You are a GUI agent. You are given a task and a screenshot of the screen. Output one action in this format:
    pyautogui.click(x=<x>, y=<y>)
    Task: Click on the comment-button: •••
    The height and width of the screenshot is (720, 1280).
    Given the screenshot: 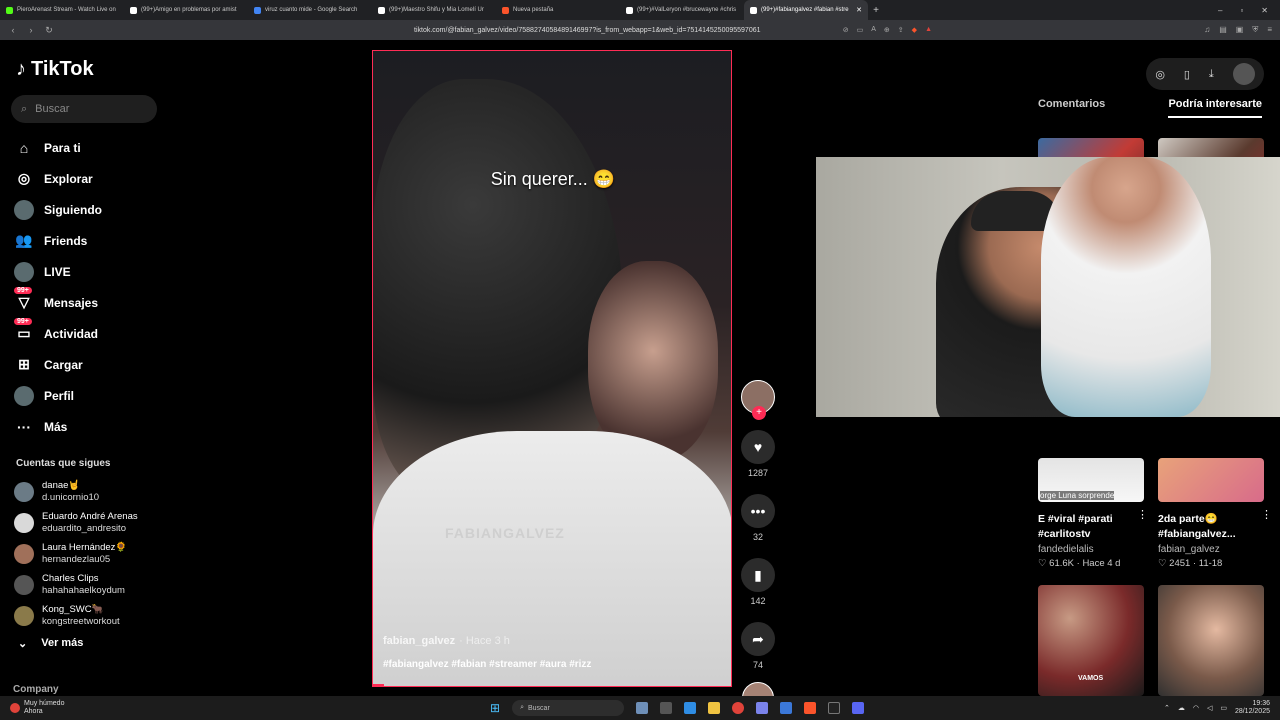 What is the action you would take?
    pyautogui.click(x=758, y=511)
    